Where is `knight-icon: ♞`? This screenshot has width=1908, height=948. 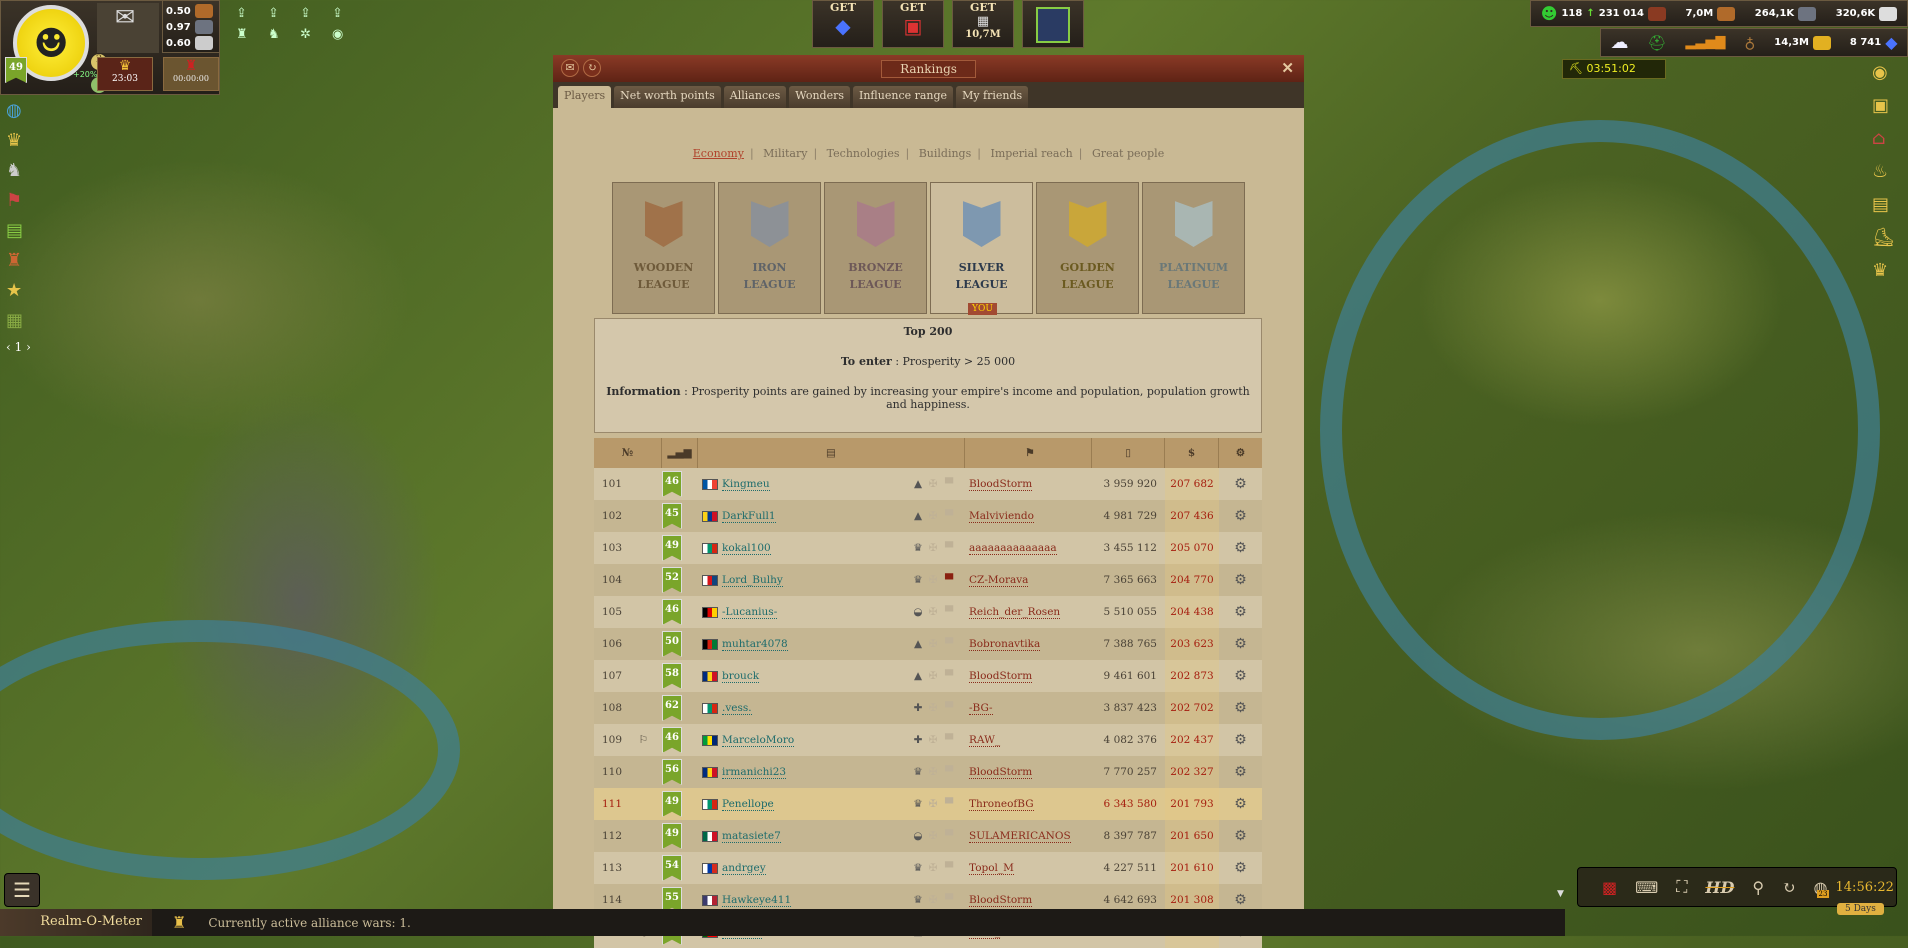
knight-icon: ♞ is located at coordinates (18, 170).